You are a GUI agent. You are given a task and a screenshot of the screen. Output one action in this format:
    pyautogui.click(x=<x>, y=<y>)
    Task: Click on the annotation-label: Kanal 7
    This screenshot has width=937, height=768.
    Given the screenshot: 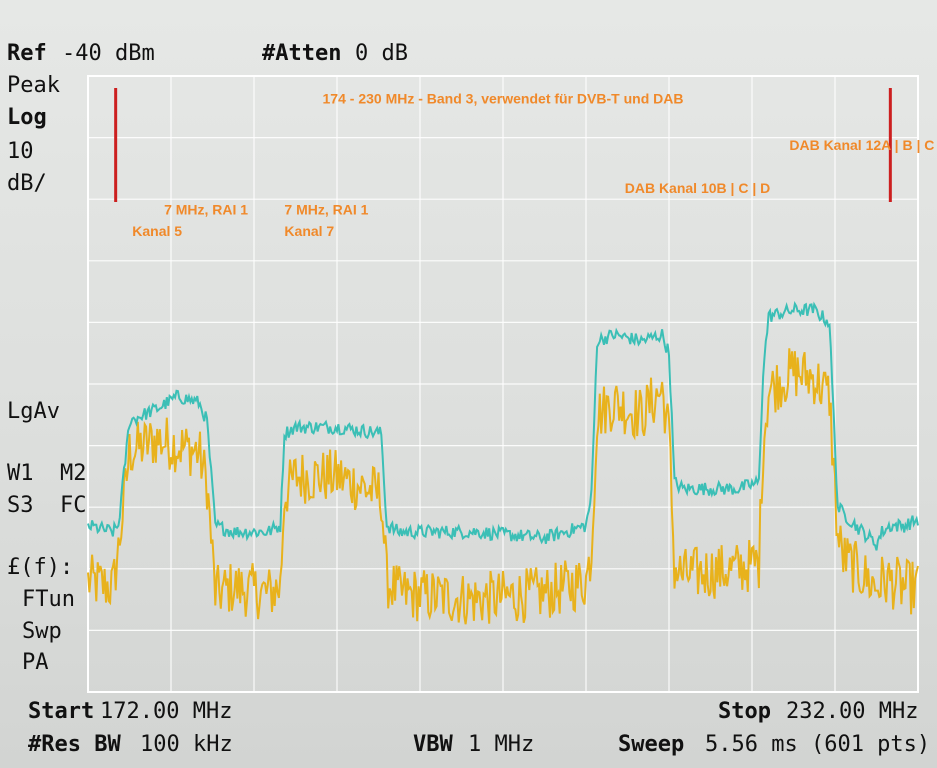 What is the action you would take?
    pyautogui.click(x=309, y=231)
    